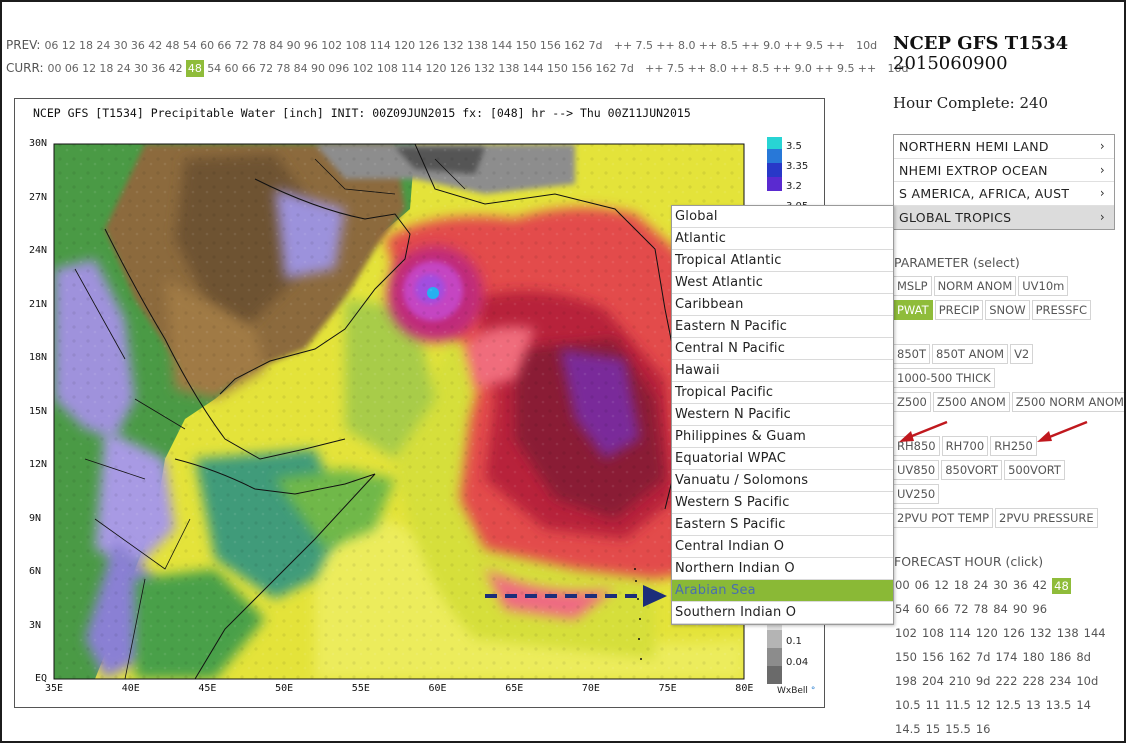 The width and height of the screenshot is (1126, 743). I want to click on hour-link: 78, so click(259, 45).